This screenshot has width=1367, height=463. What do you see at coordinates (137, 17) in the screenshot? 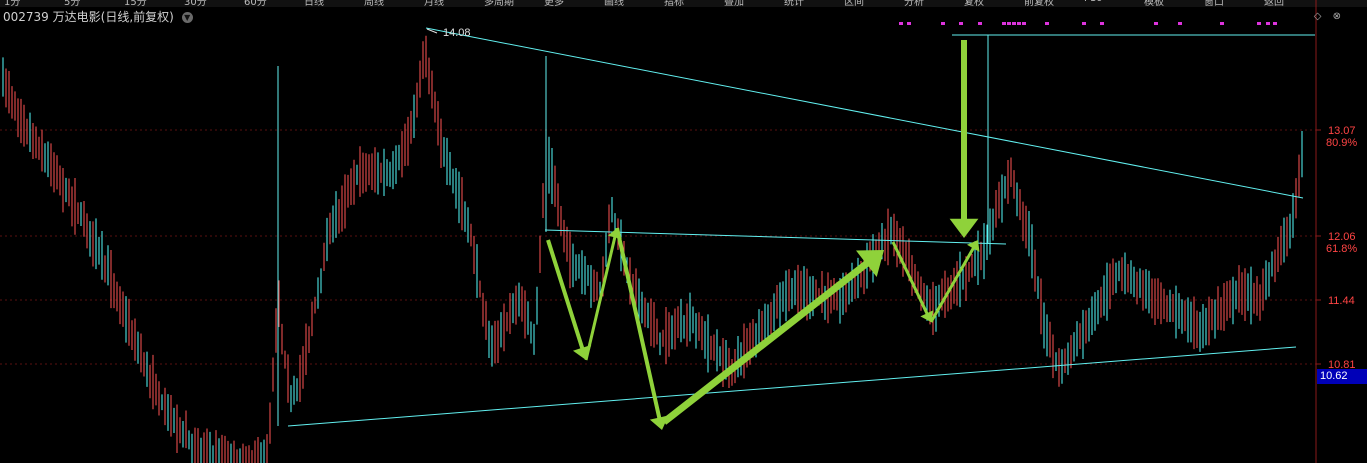
I see `period-mode: (日线,前复权)` at bounding box center [137, 17].